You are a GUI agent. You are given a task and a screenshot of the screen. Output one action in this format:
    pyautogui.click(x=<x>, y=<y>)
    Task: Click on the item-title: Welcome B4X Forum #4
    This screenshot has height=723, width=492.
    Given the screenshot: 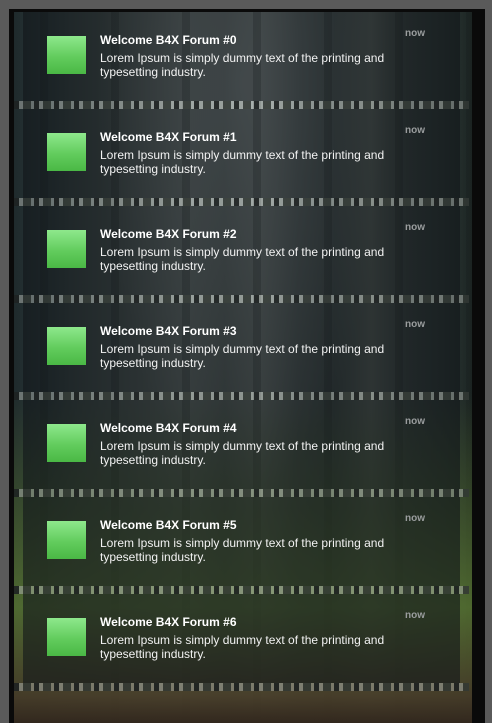 What is the action you would take?
    pyautogui.click(x=168, y=428)
    